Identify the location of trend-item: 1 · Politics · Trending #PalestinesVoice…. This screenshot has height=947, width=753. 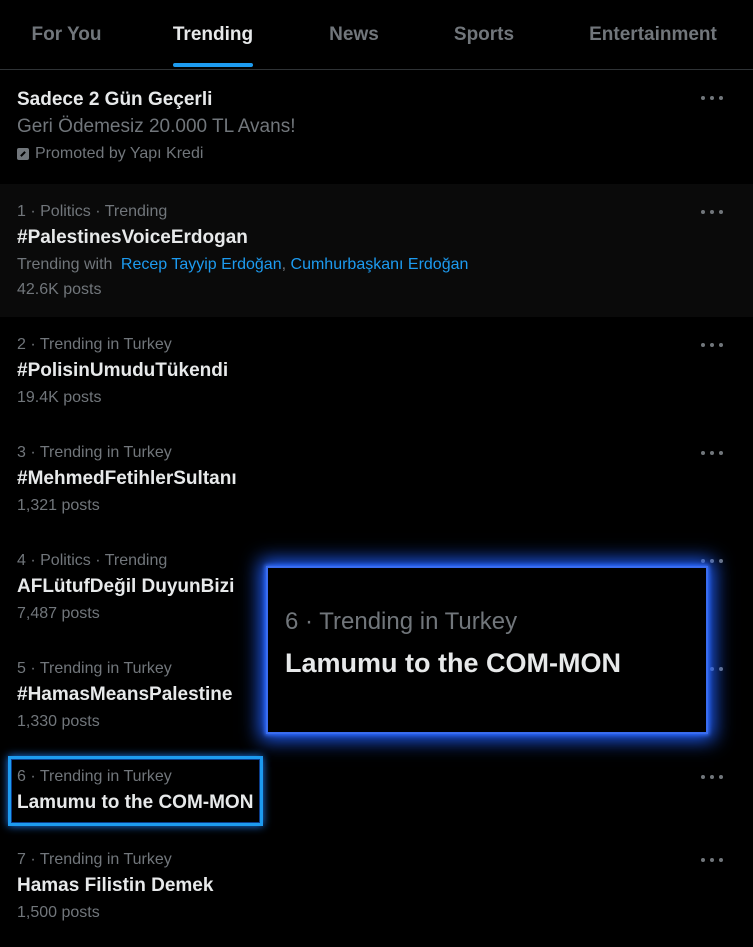
(376, 250).